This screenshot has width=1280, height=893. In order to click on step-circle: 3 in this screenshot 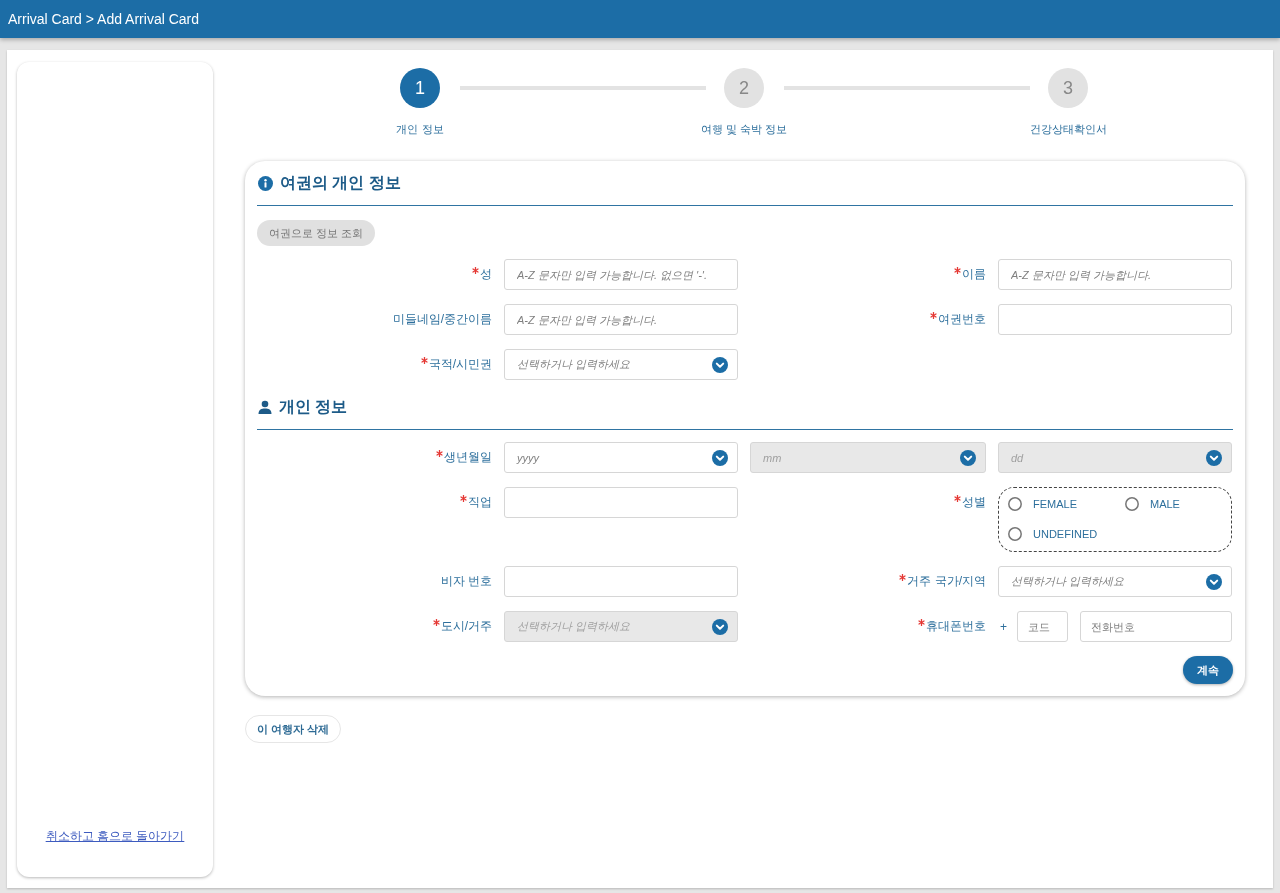, I will do `click(1068, 88)`.